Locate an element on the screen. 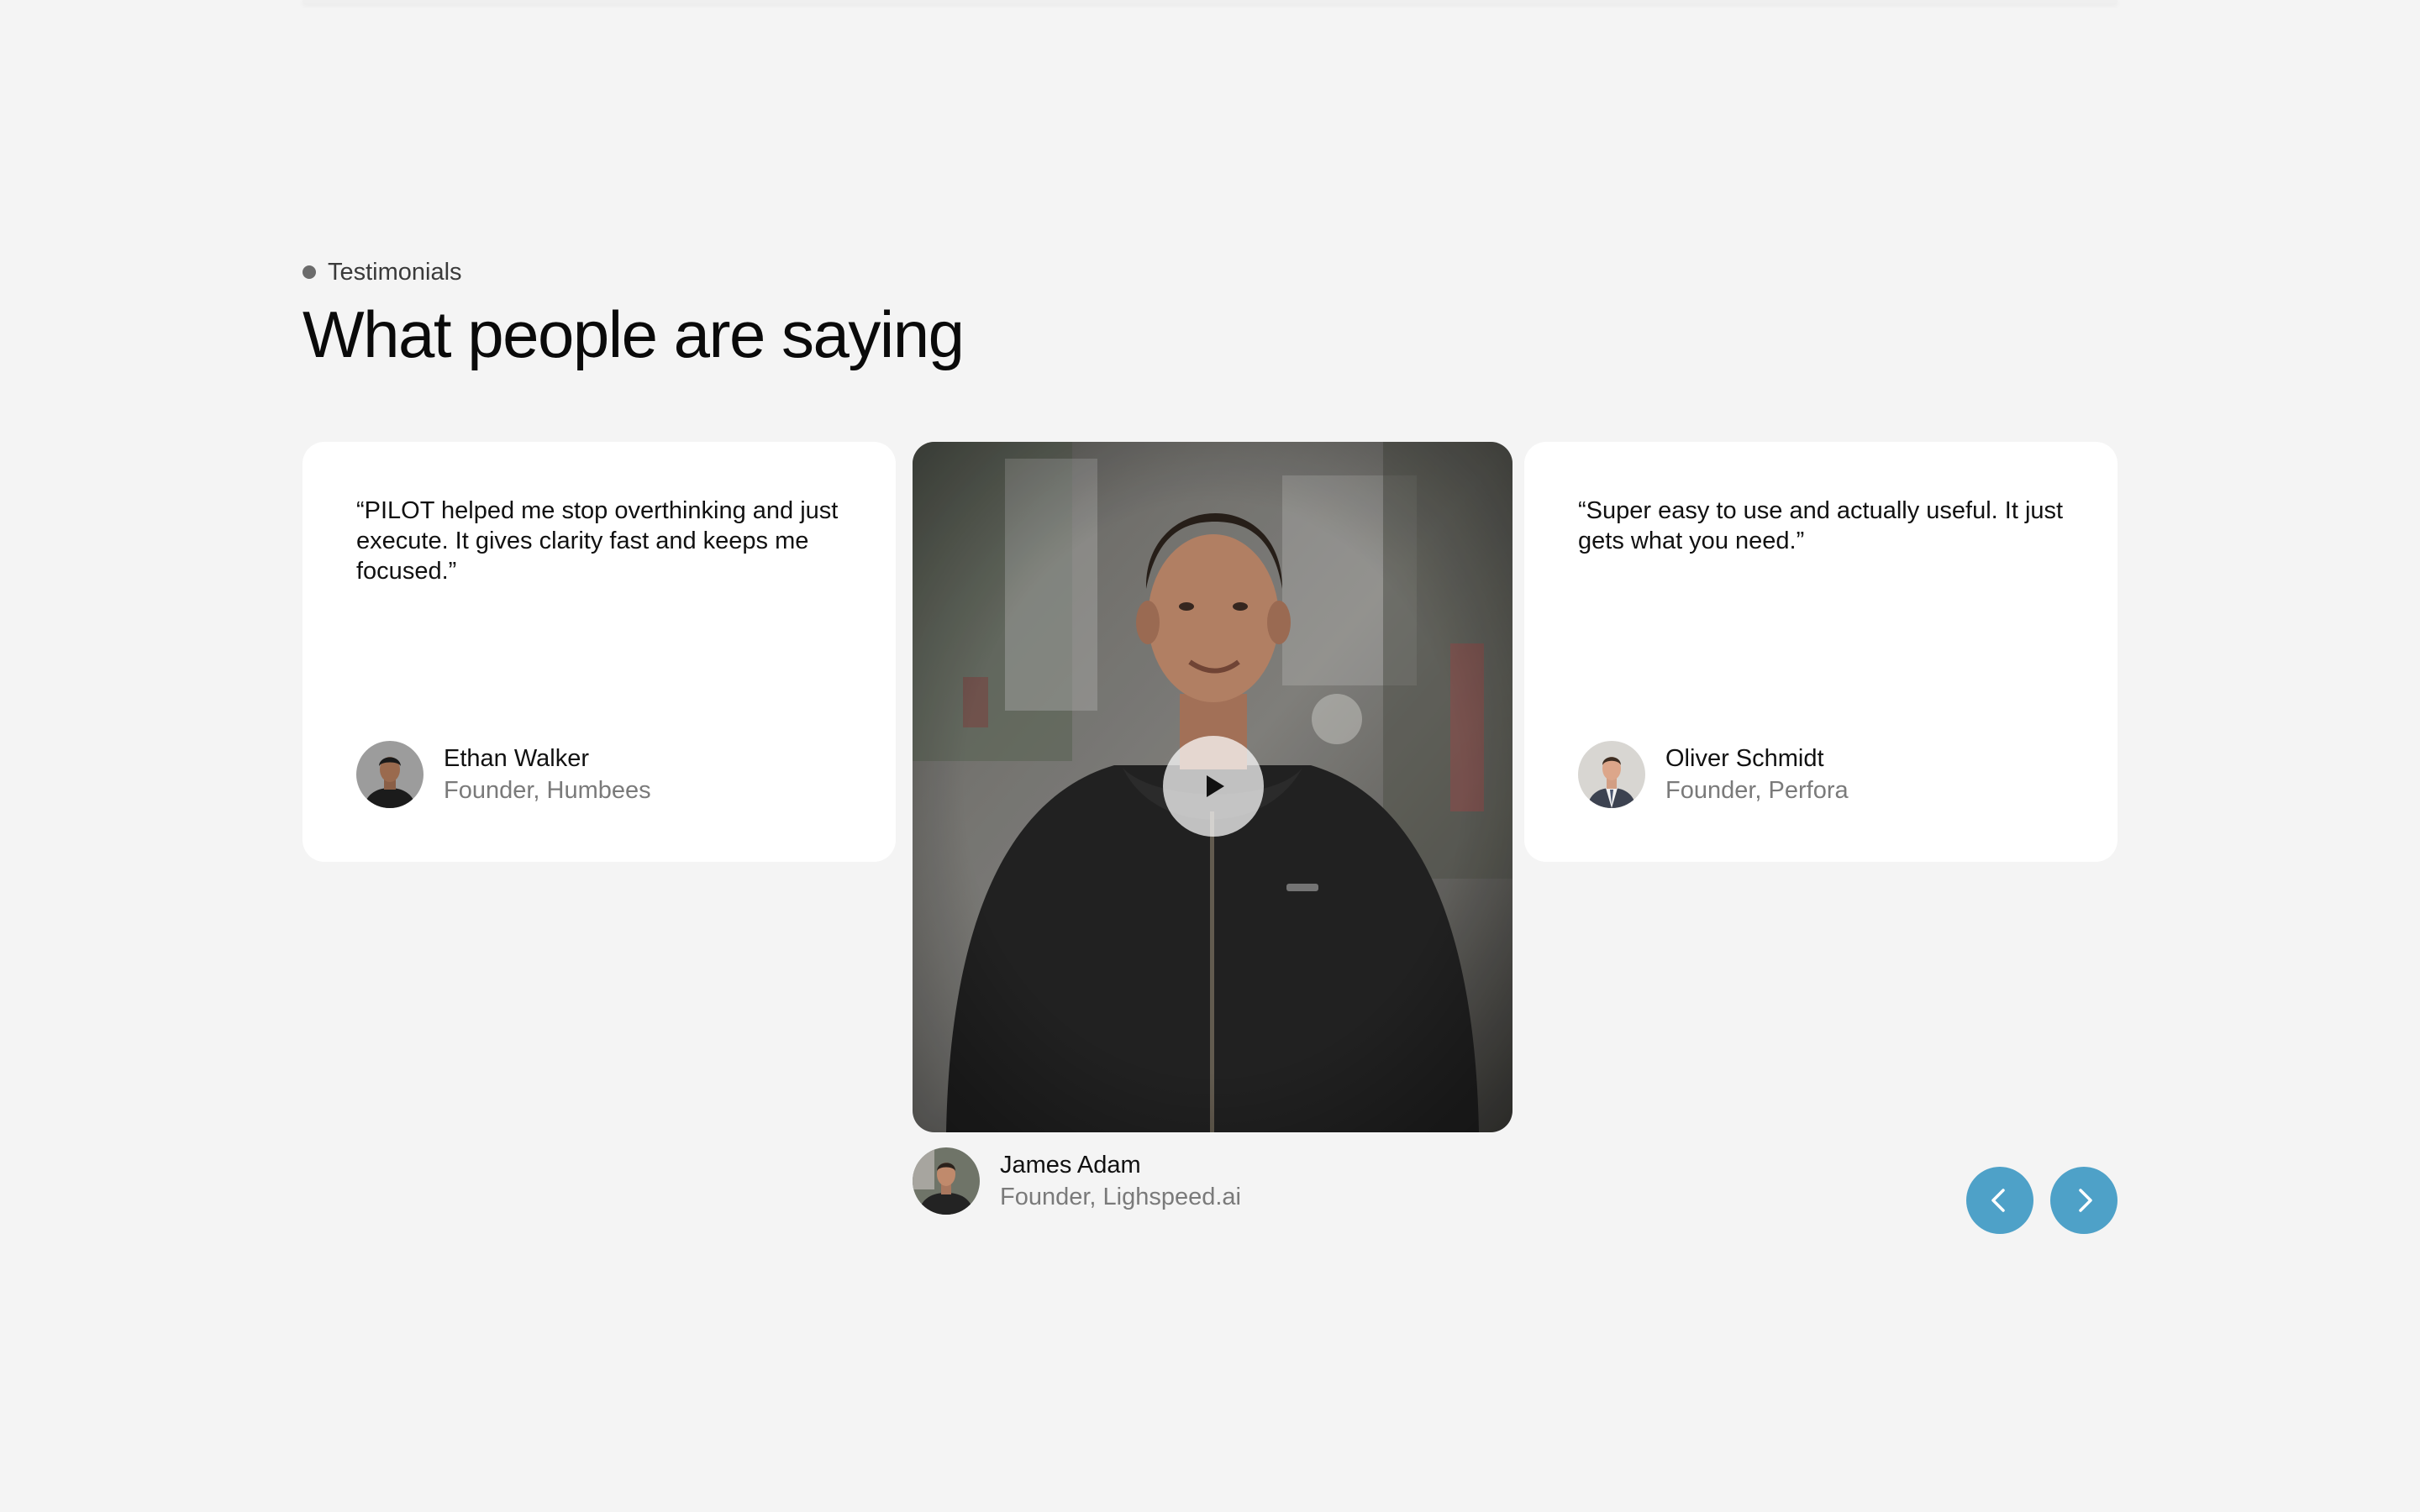 The image size is (2420, 1512). play-icon is located at coordinates (1215, 786).